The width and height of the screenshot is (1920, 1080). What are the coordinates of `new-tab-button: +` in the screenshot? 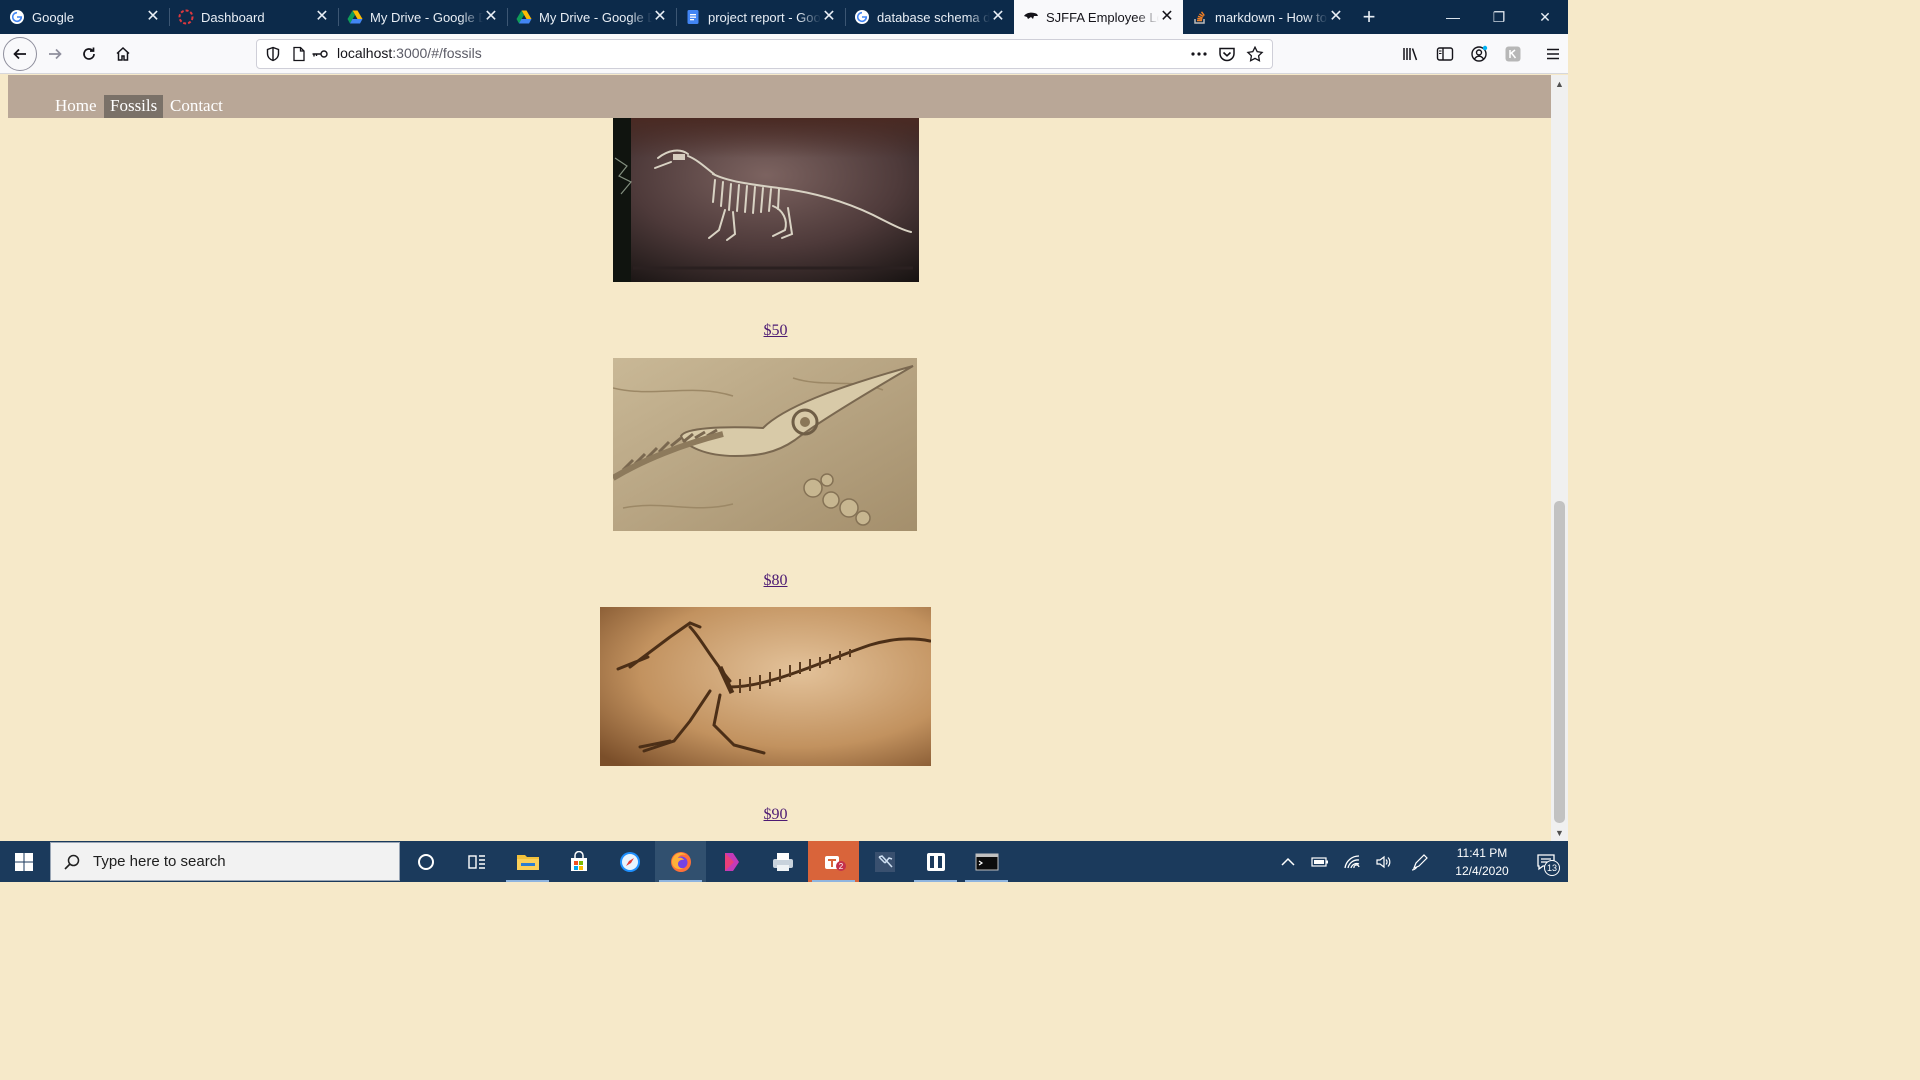 It's located at (1369, 17).